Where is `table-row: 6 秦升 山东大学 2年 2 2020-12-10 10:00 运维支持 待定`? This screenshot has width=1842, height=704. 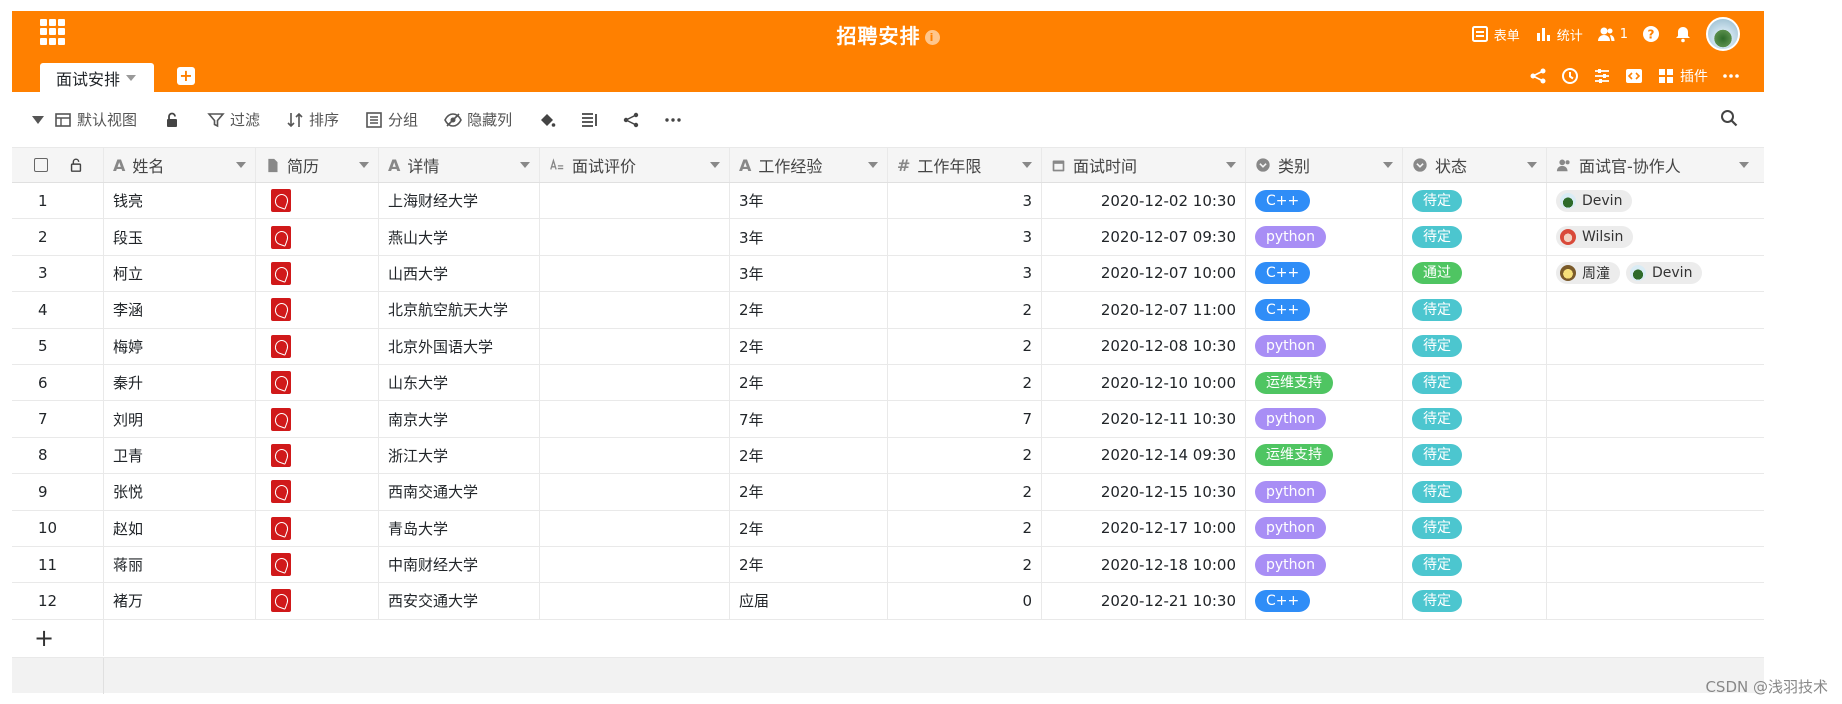
table-row: 6 秦升 山东大学 2年 2 2020-12-10 10:00 运维支持 待定 is located at coordinates (888, 383).